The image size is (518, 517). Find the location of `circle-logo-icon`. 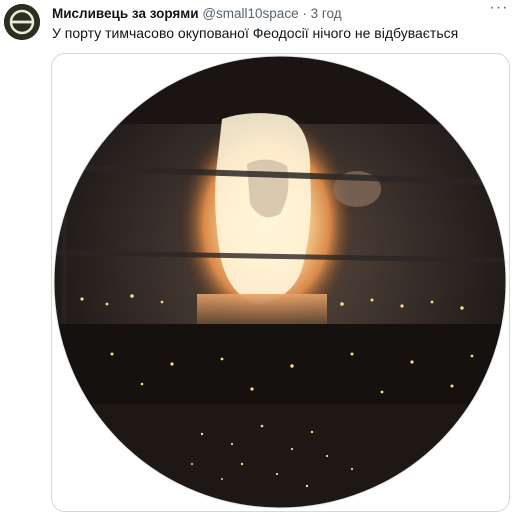

circle-logo-icon is located at coordinates (22, 22).